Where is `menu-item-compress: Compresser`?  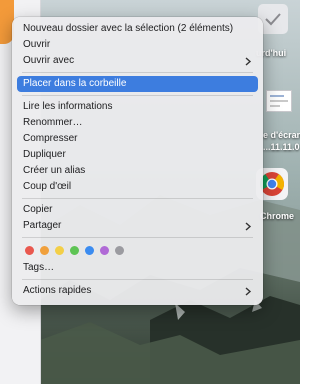
menu-item-compress: Compresser is located at coordinates (137, 139).